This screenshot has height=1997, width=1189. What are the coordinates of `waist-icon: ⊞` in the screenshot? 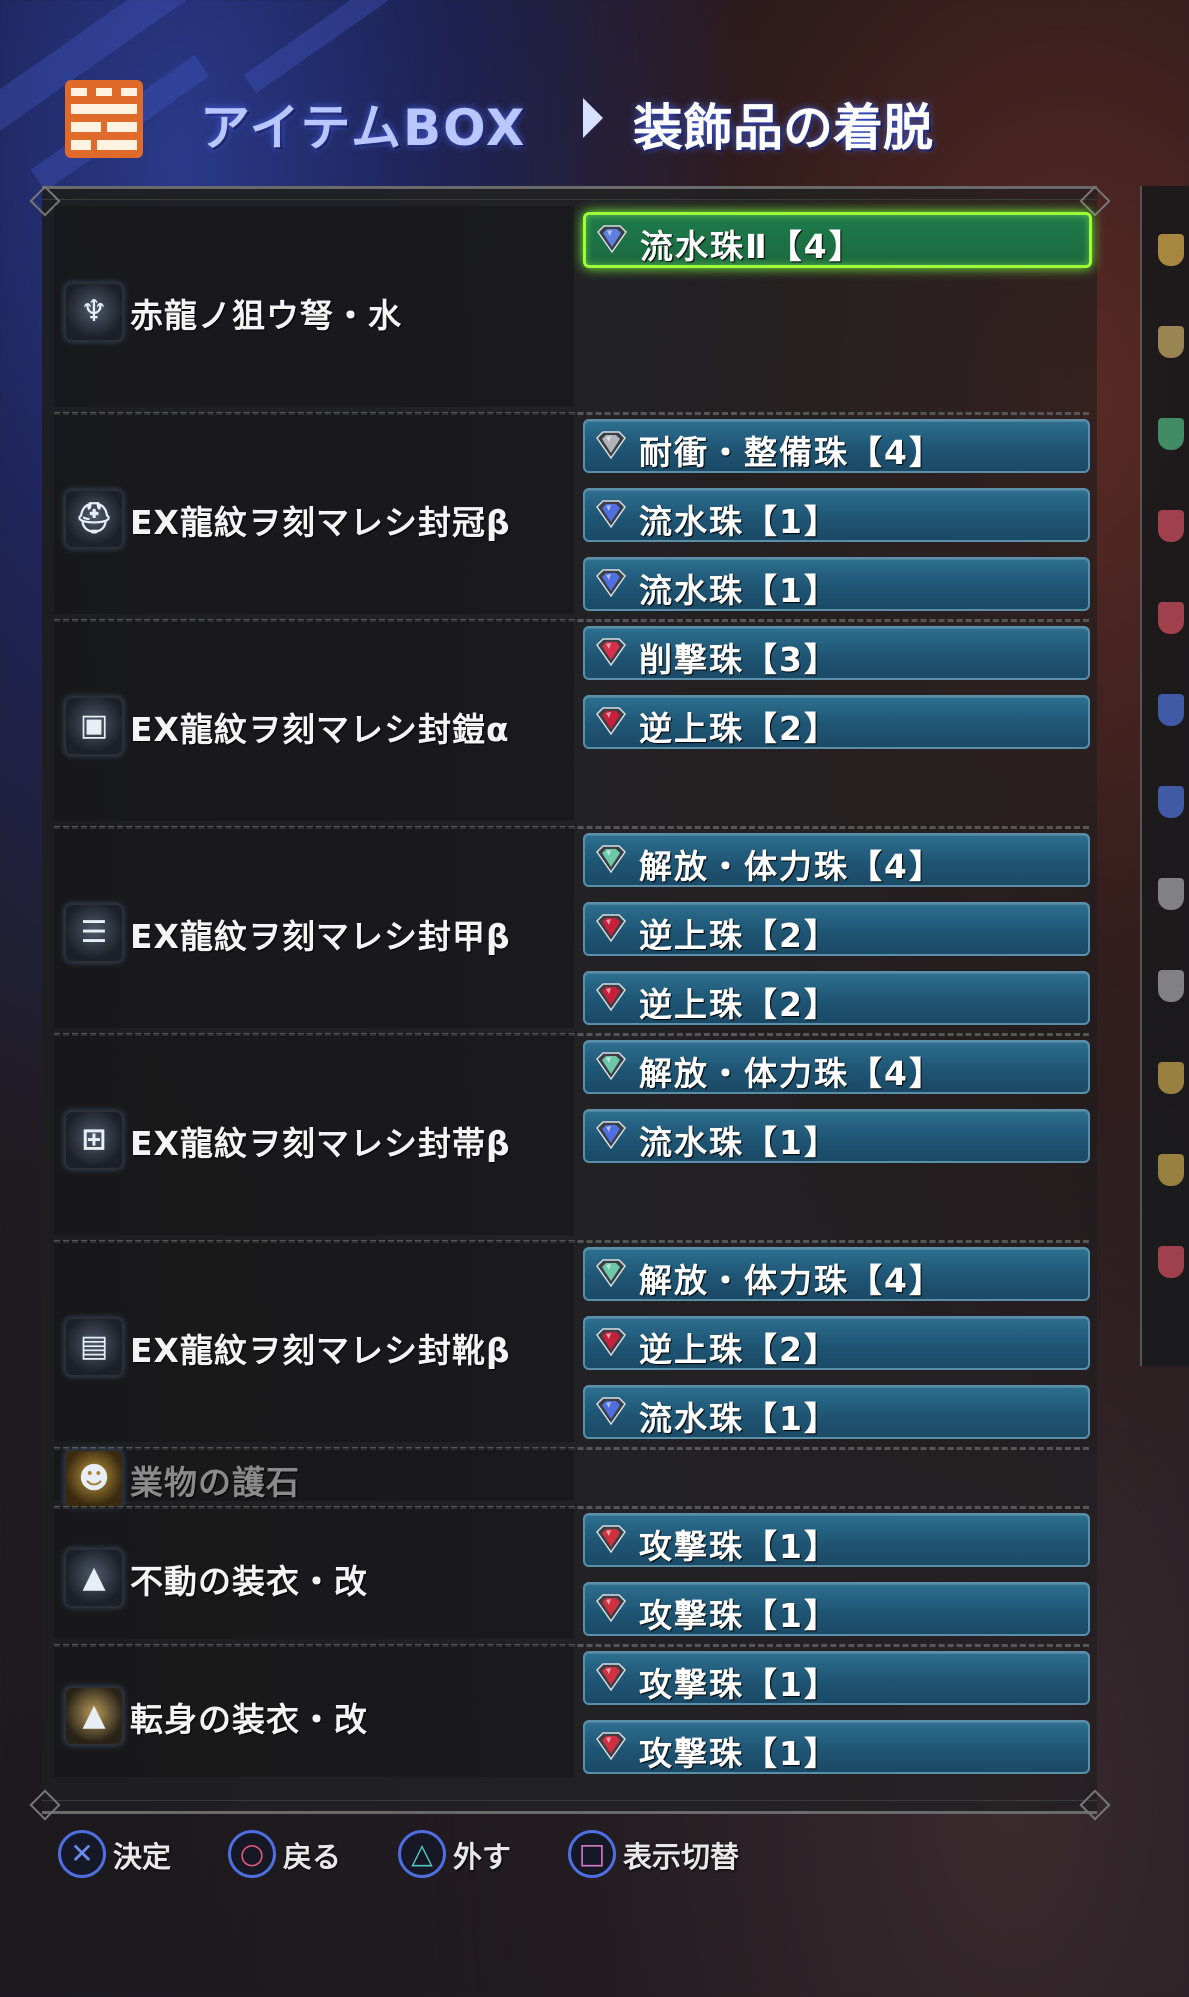 It's located at (94, 1139).